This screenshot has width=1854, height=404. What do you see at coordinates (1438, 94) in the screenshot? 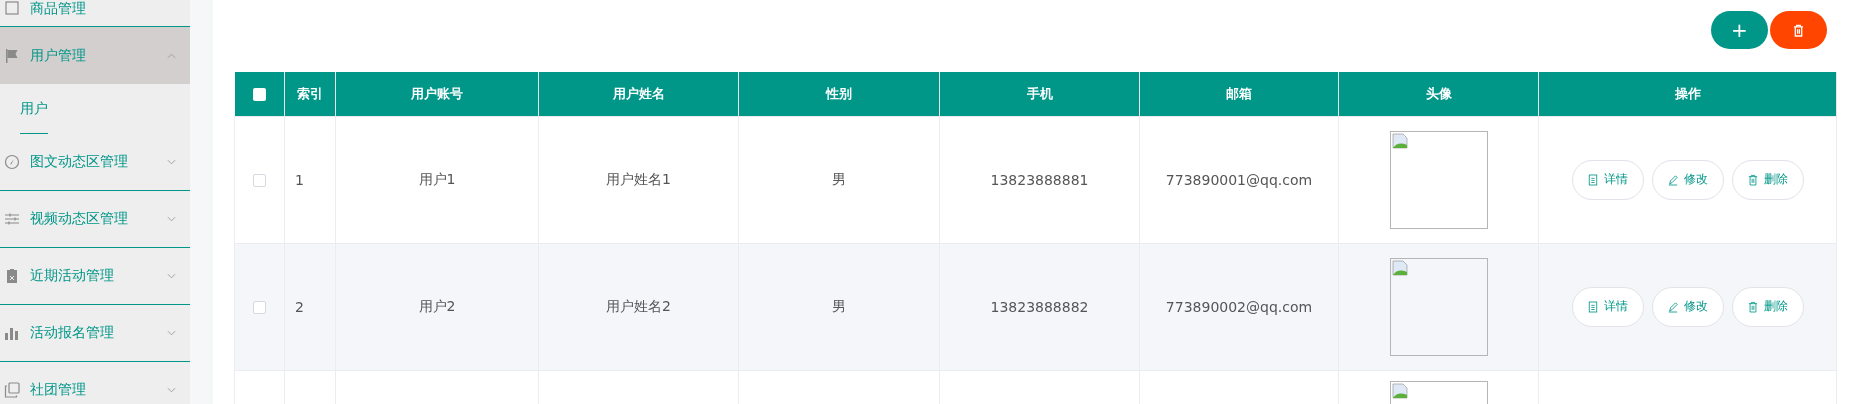
I see `column-header: 头像` at bounding box center [1438, 94].